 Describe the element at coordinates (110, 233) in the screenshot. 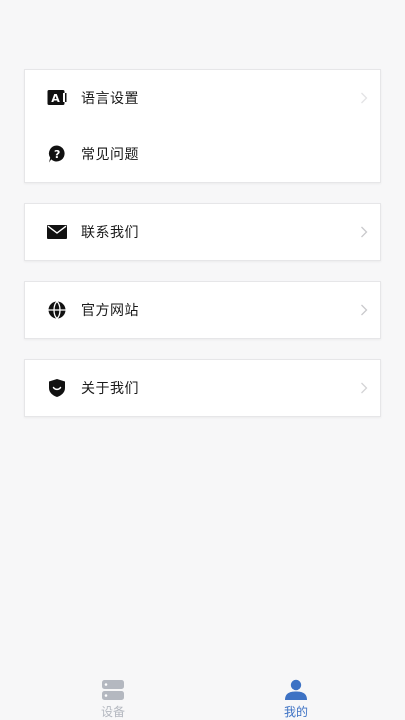

I see `menu-item-label: 联系我们` at that location.